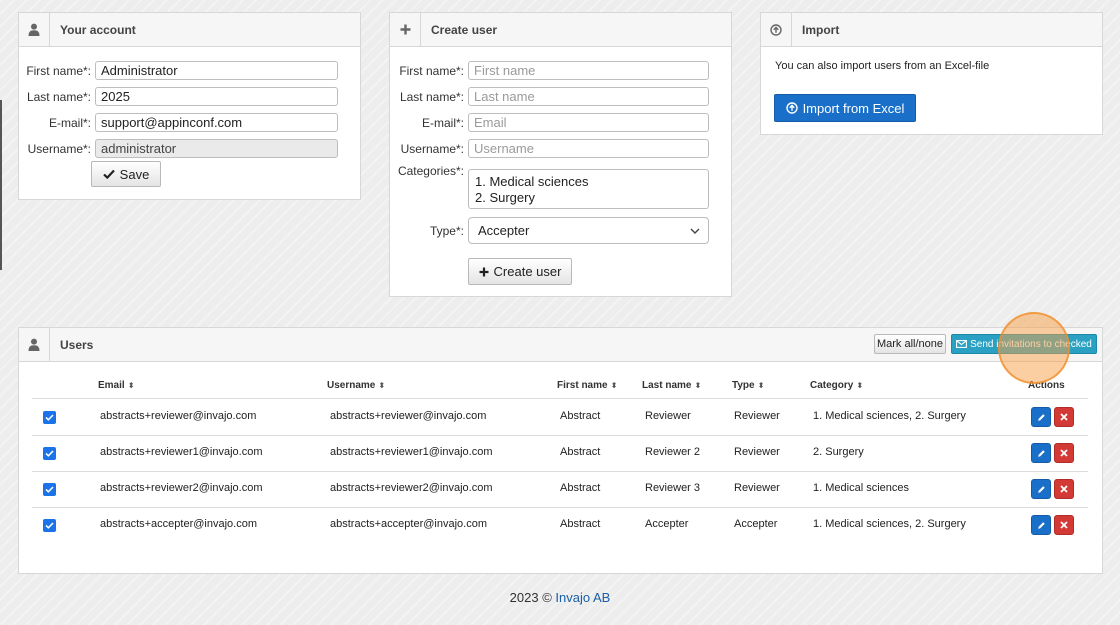  Describe the element at coordinates (910, 344) in the screenshot. I see `mark-all-none-button: Mark all/none` at that location.